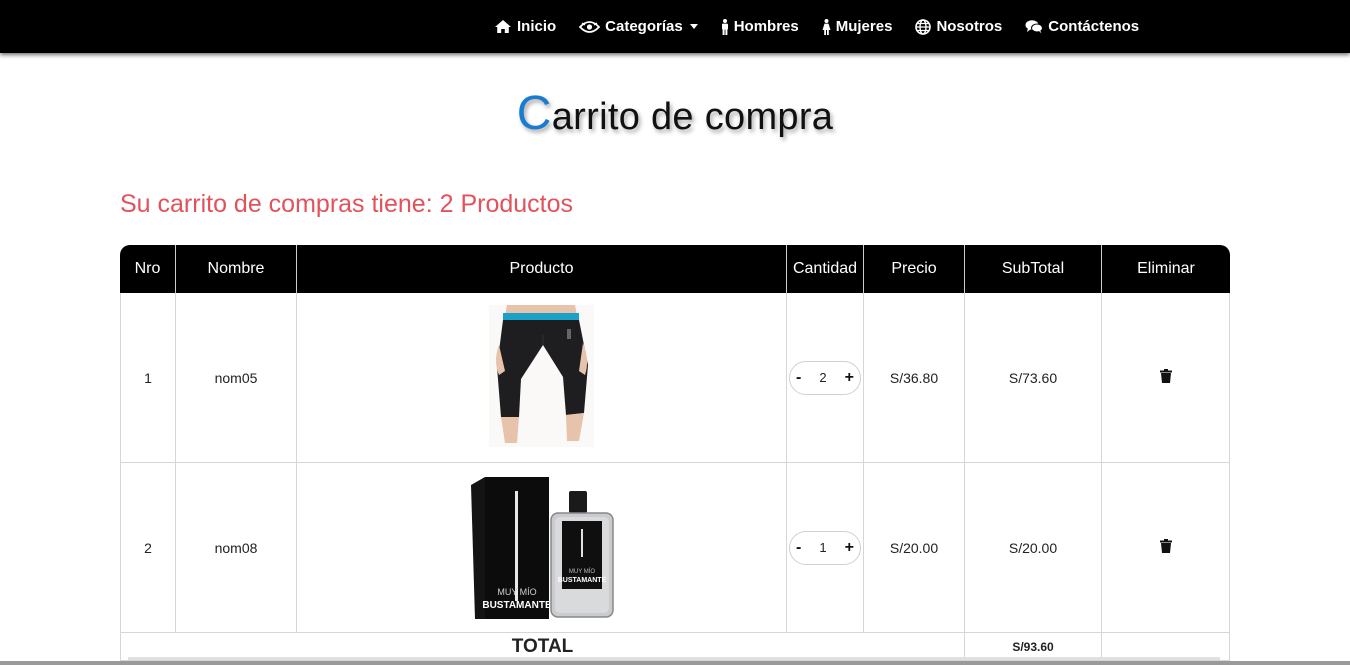 This screenshot has width=1350, height=665. What do you see at coordinates (1033, 548) in the screenshot?
I see `cell-subtotal: S/20.00` at bounding box center [1033, 548].